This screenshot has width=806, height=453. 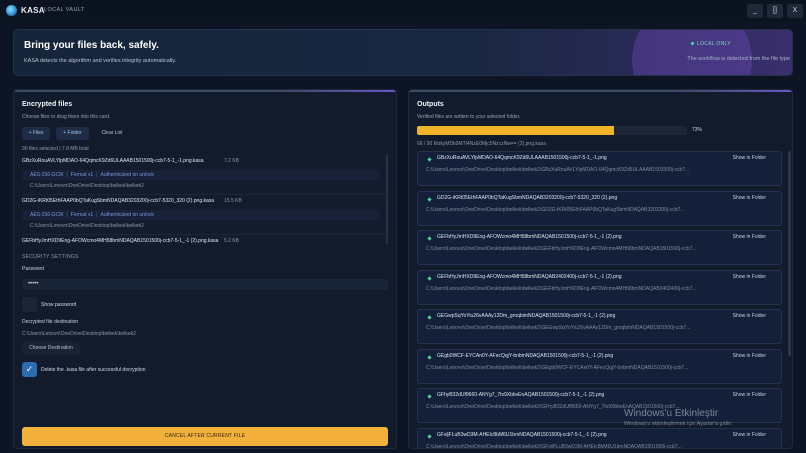 What do you see at coordinates (112, 133) in the screenshot?
I see `clear-list-button: Clear List` at bounding box center [112, 133].